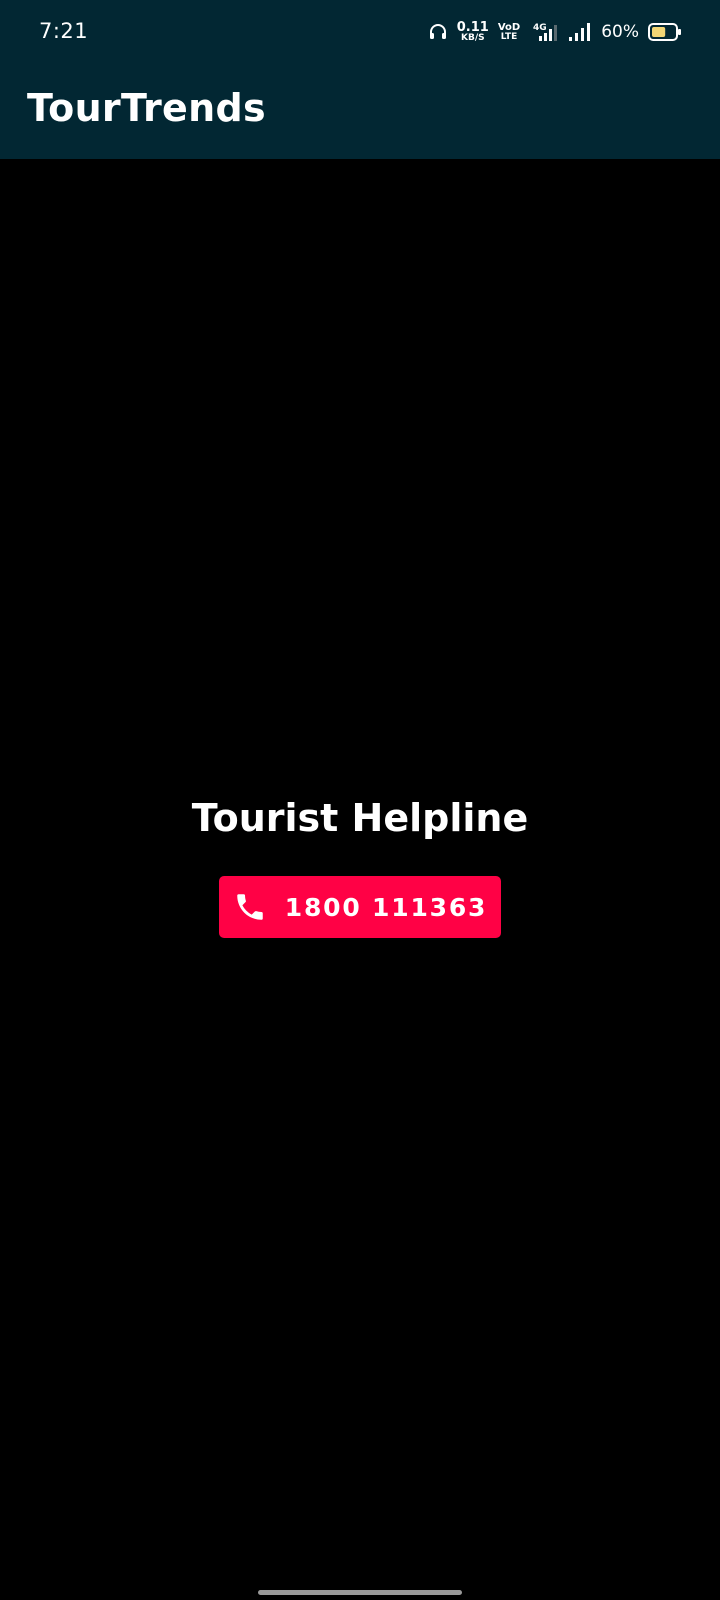  I want to click on volte-line1: VoD, so click(509, 27).